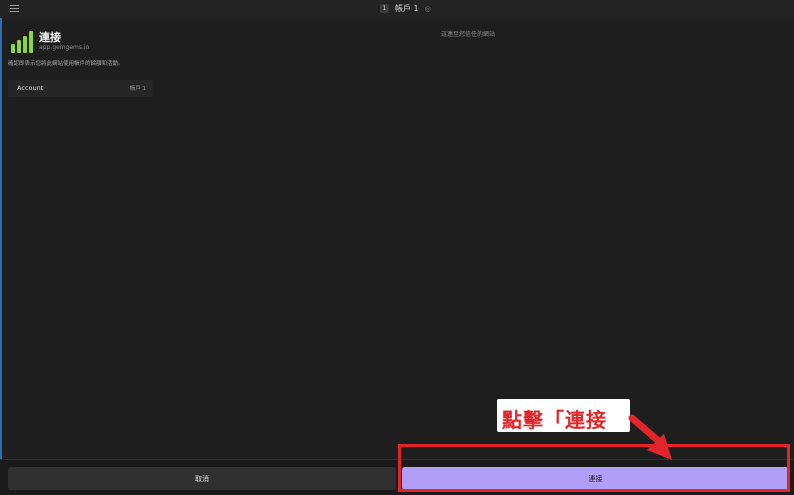 The height and width of the screenshot is (495, 794). What do you see at coordinates (468, 34) in the screenshot?
I see `trust-note: 這連至您信任的網站` at bounding box center [468, 34].